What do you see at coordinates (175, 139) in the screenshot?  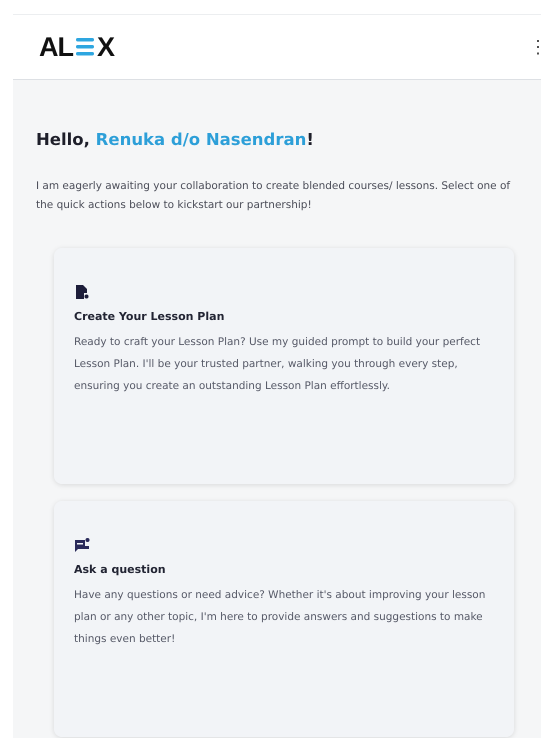 I see `greeting-heading: Hello, Renuka d/o Nasendran!` at bounding box center [175, 139].